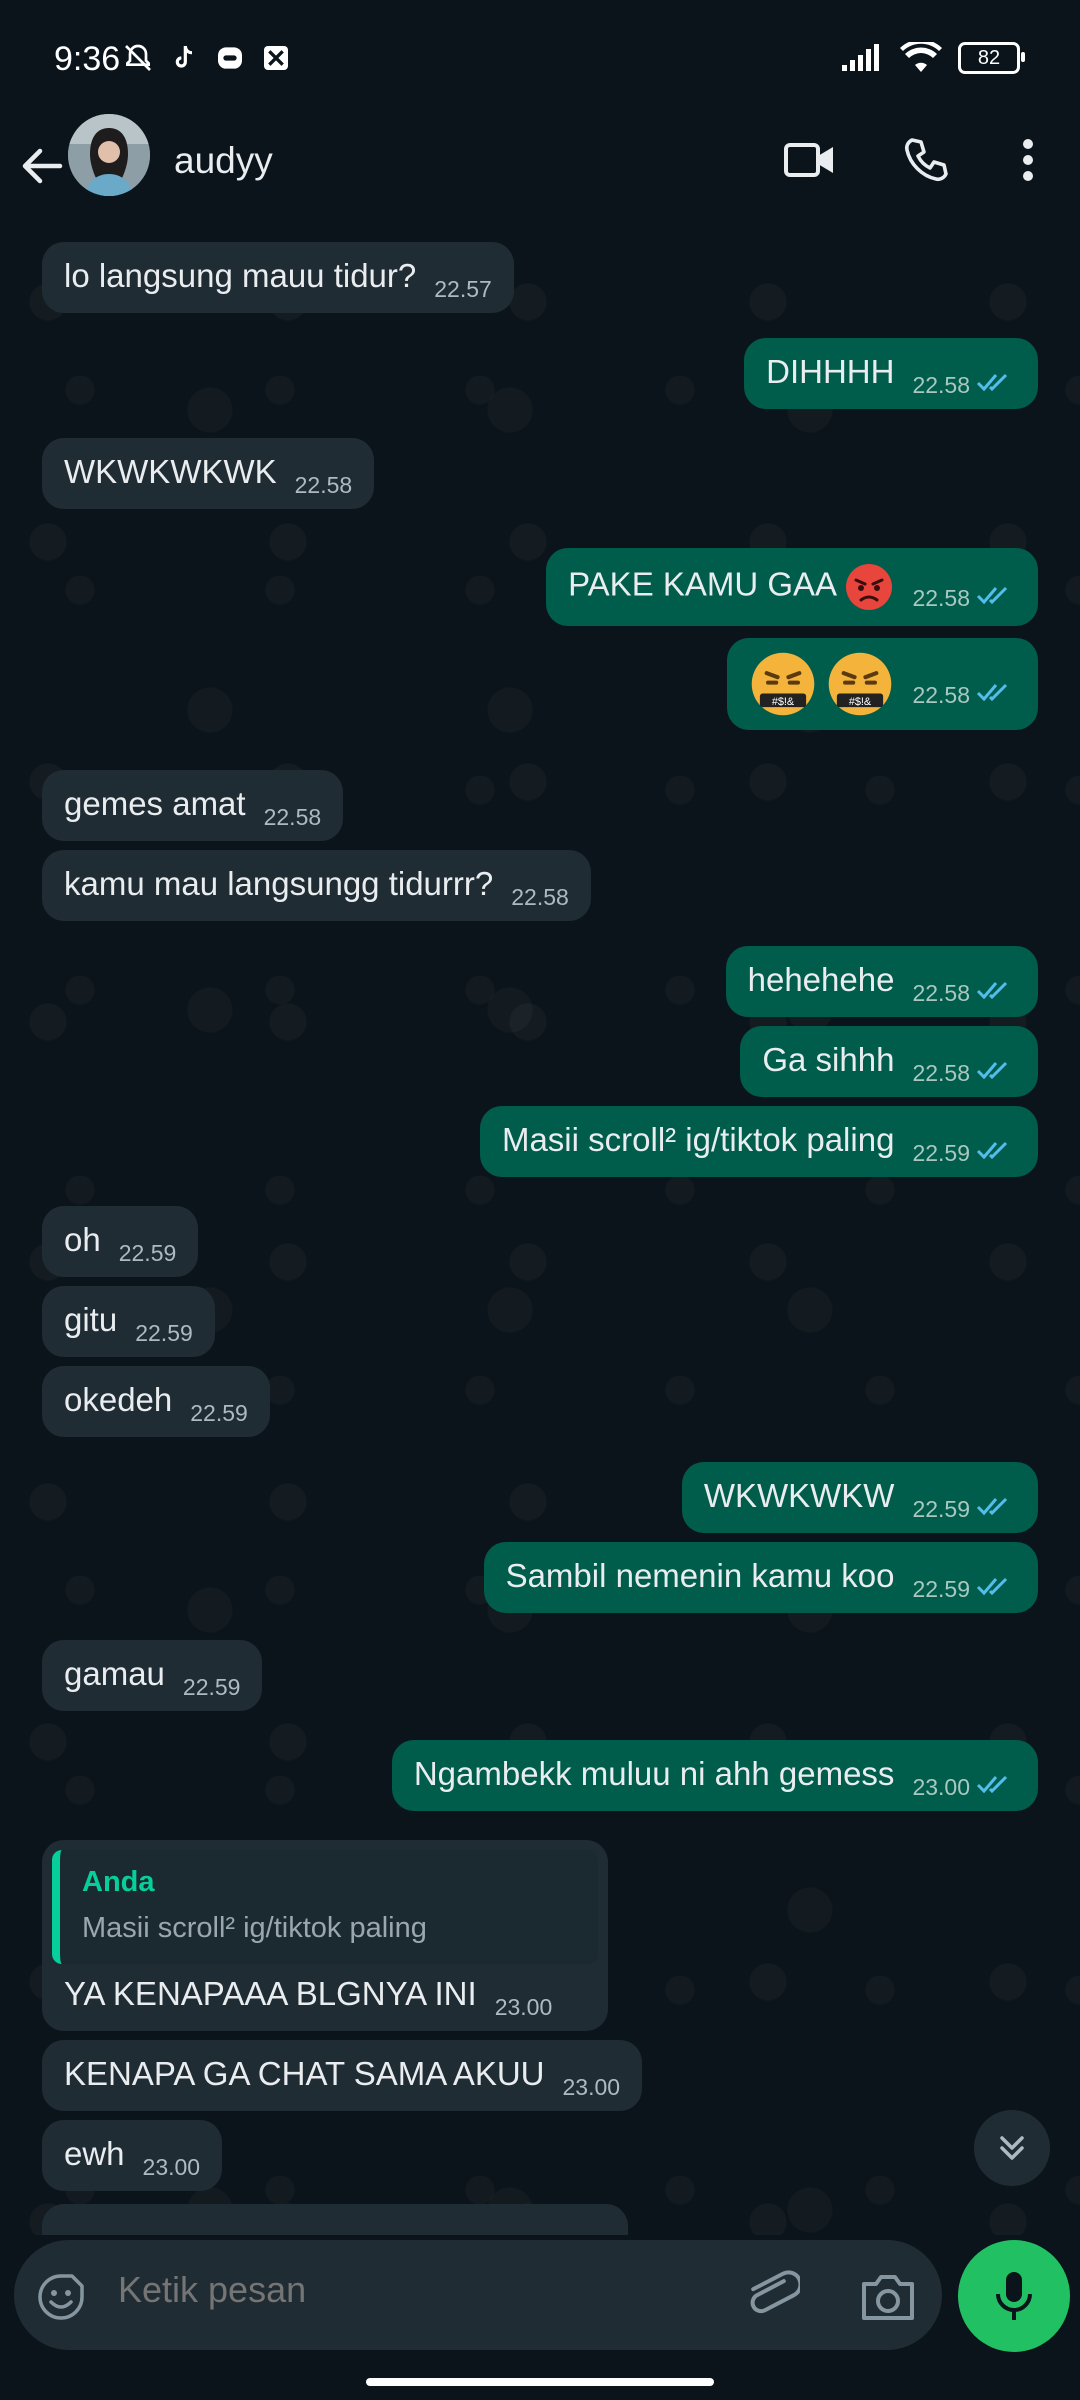  I want to click on message-incoming: oh 22.59, so click(120, 1241).